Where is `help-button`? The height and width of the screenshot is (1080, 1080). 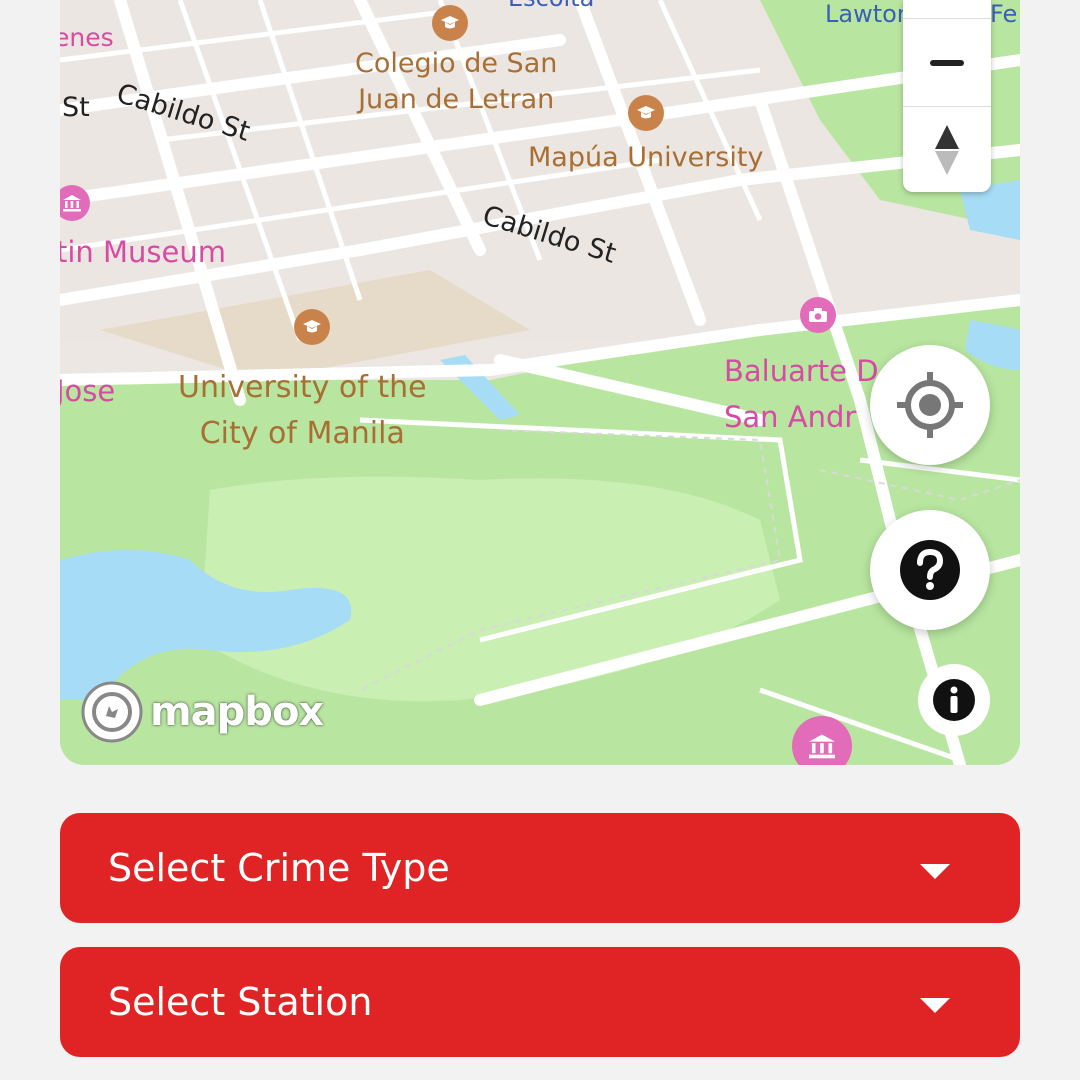 help-button is located at coordinates (930, 570).